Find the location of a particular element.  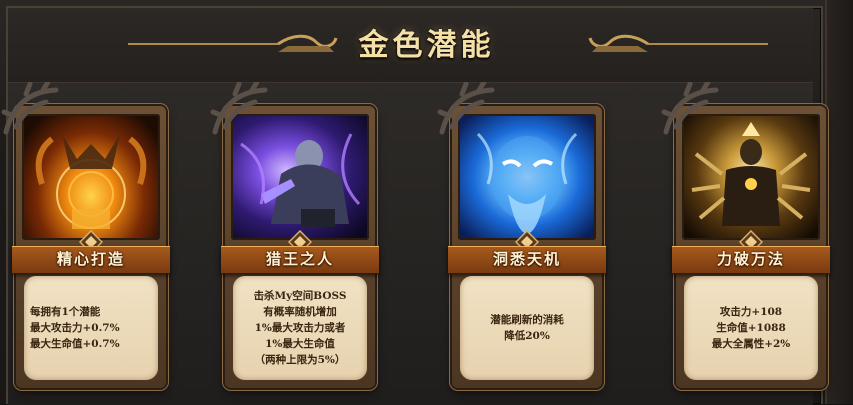

description-line: 最大生命值+0.7% is located at coordinates (75, 344).